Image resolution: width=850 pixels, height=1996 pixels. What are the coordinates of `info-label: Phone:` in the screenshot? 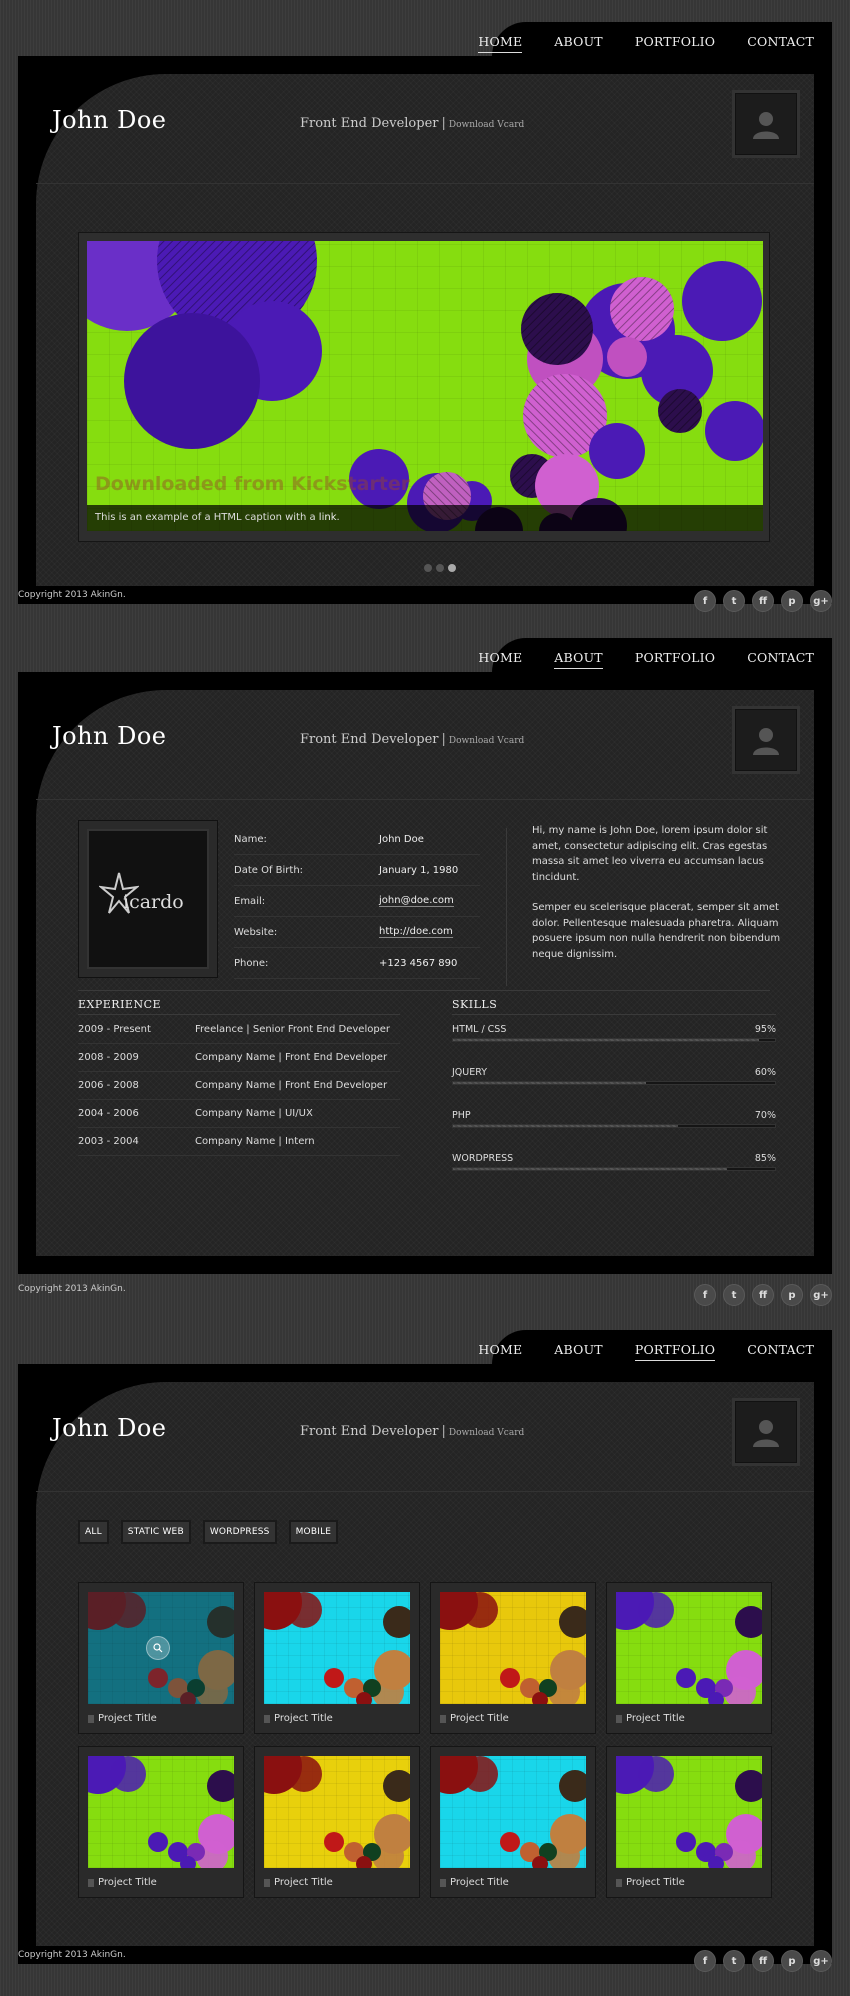 It's located at (251, 963).